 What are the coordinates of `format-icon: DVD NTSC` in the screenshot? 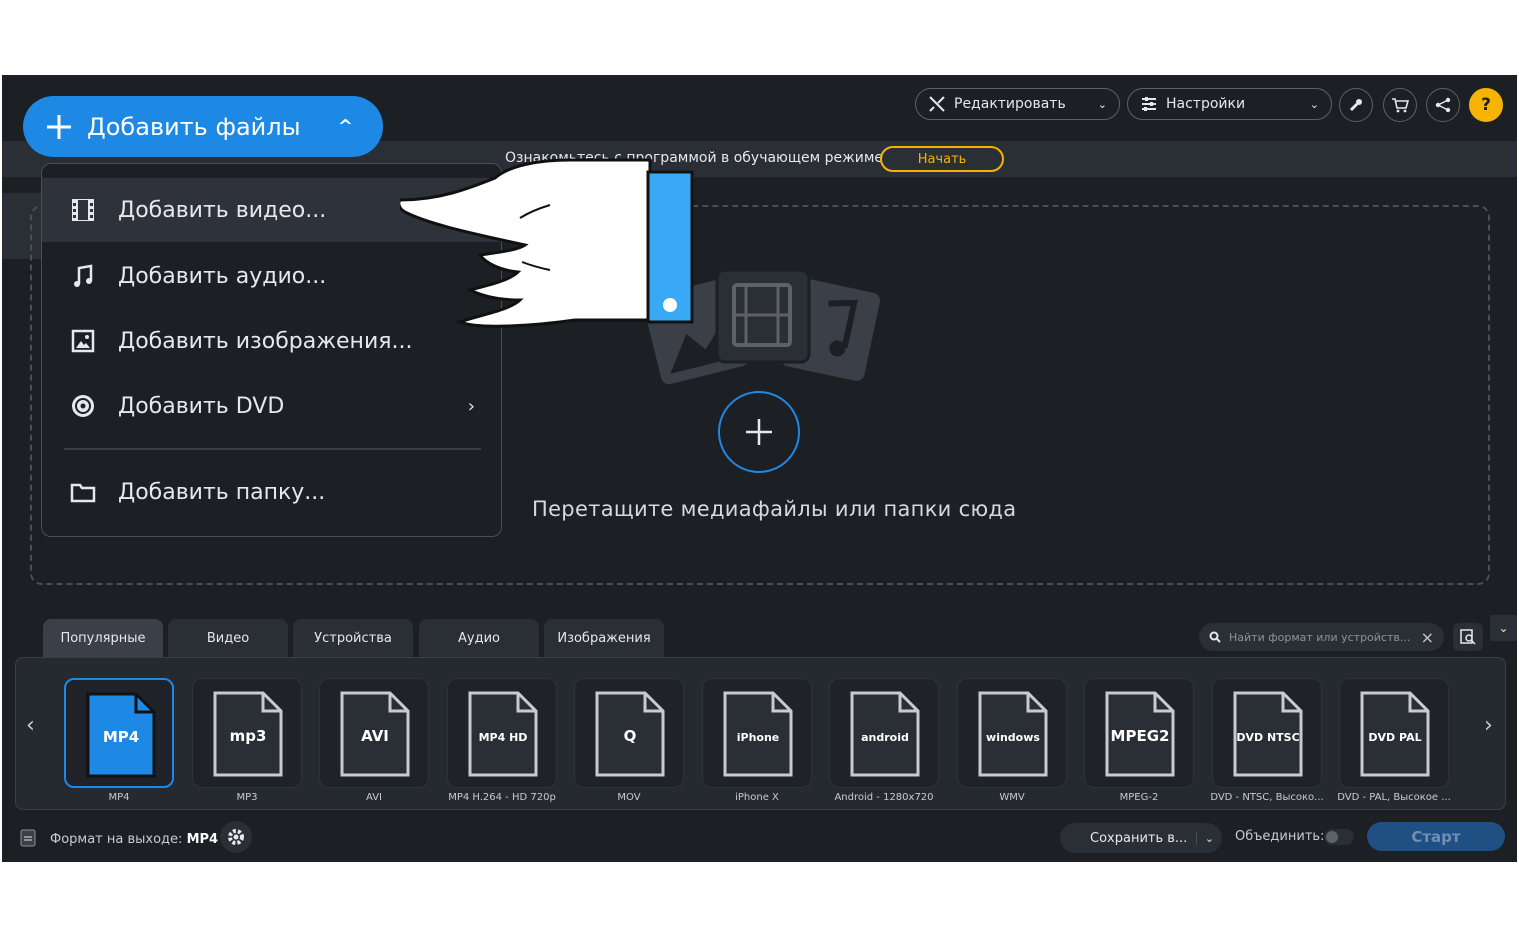 It's located at (1268, 734).